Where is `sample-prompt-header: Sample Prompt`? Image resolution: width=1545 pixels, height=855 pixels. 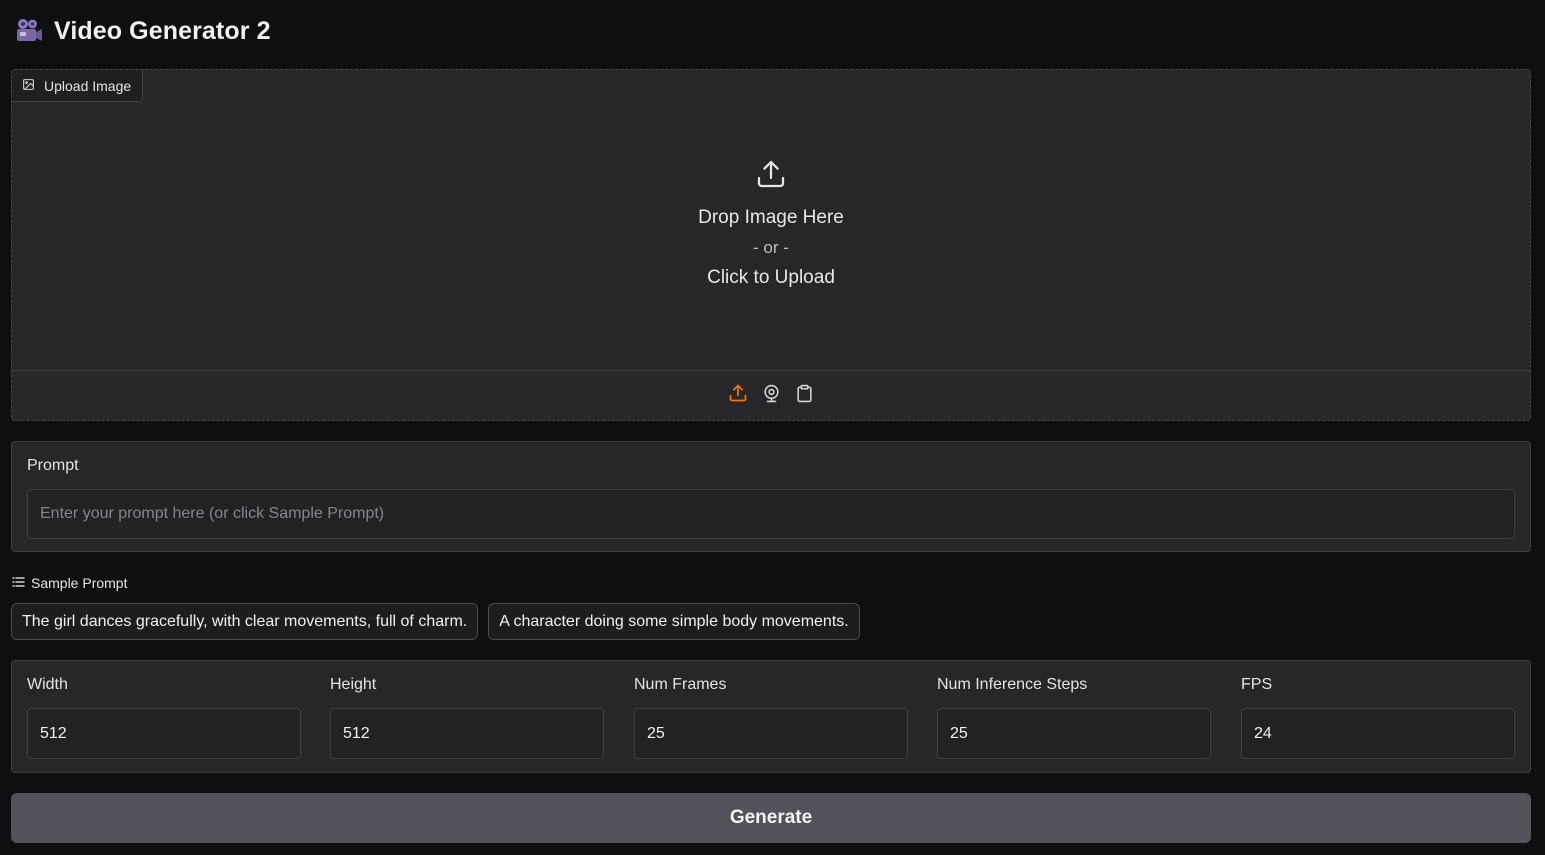
sample-prompt-header: Sample Prompt is located at coordinates (69, 583).